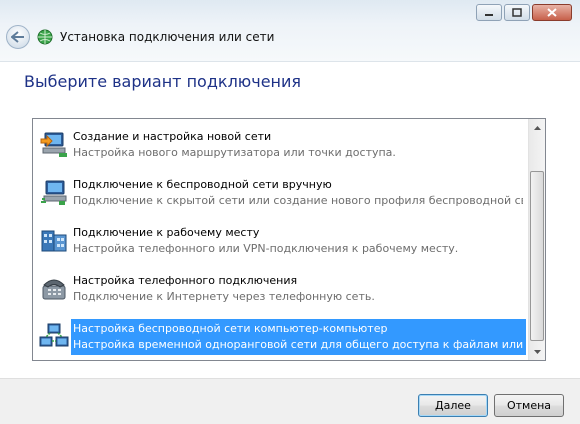  What do you see at coordinates (290, 401) in the screenshot?
I see `dialog-footer: Далее Отмена` at bounding box center [290, 401].